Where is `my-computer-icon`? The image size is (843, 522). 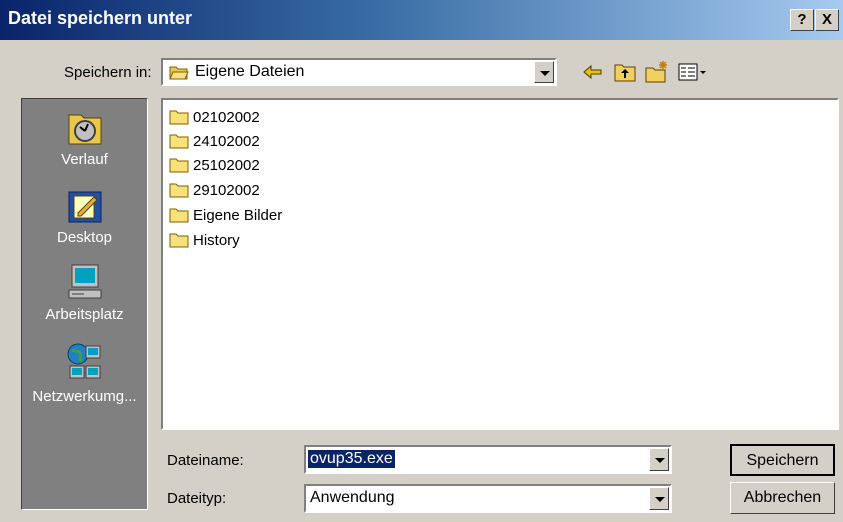
my-computer-icon is located at coordinates (84, 281).